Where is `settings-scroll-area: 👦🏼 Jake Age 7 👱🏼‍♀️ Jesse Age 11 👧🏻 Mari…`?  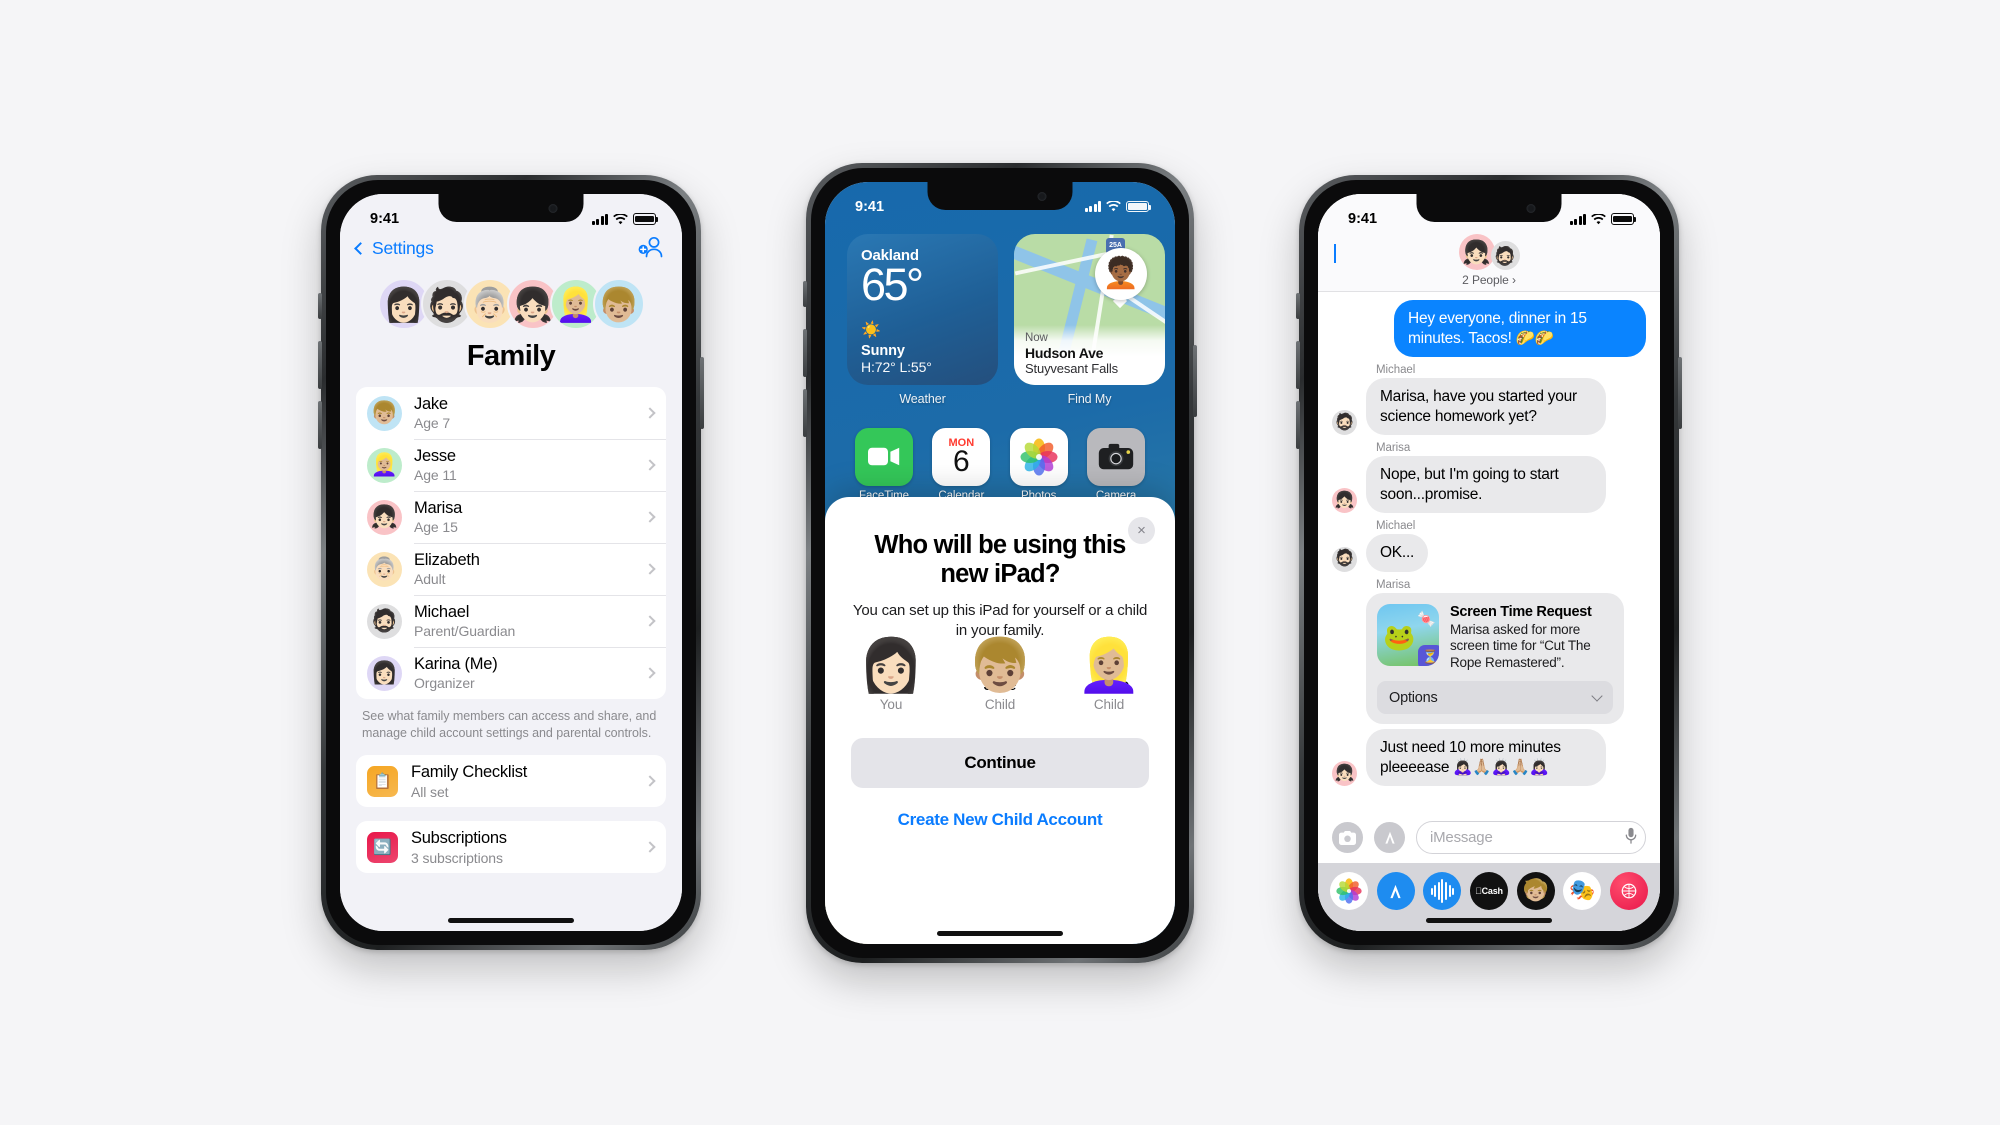 settings-scroll-area: 👦🏼 Jake Age 7 👱🏼‍♀️ Jesse Age 11 👧🏻 Mari… is located at coordinates (511, 659).